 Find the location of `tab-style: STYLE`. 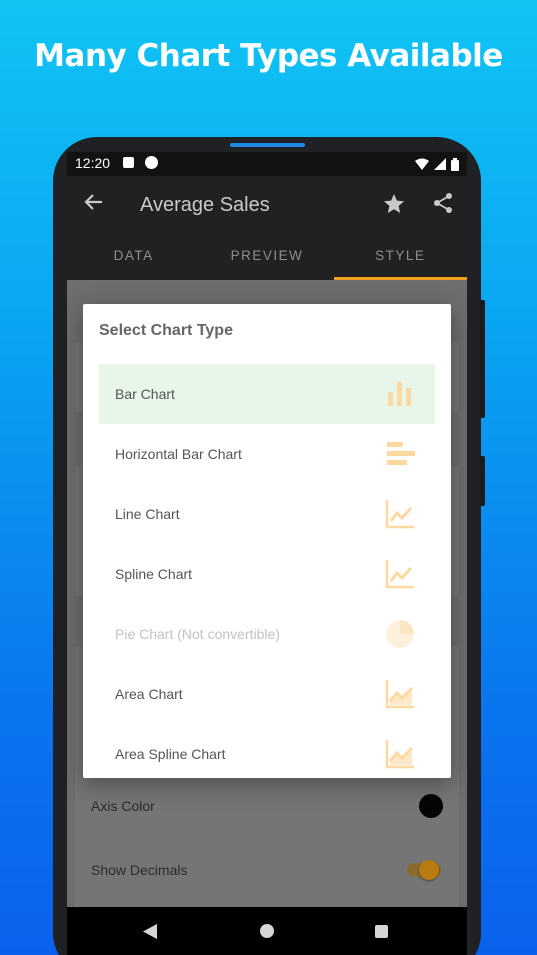

tab-style: STYLE is located at coordinates (400, 256).